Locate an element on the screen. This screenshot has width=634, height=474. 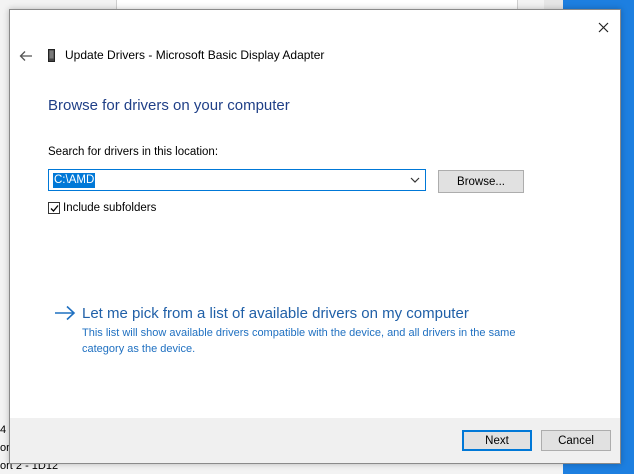
back-button is located at coordinates (26, 56).